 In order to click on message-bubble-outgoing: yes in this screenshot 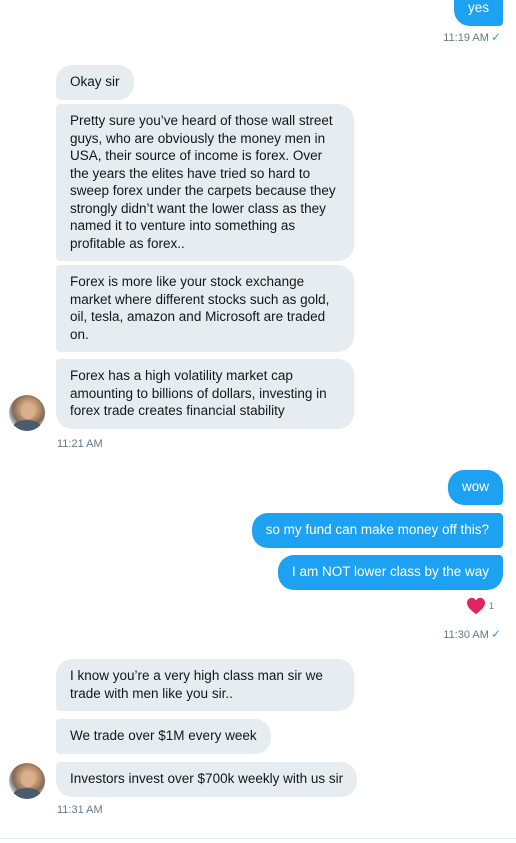, I will do `click(478, 13)`.